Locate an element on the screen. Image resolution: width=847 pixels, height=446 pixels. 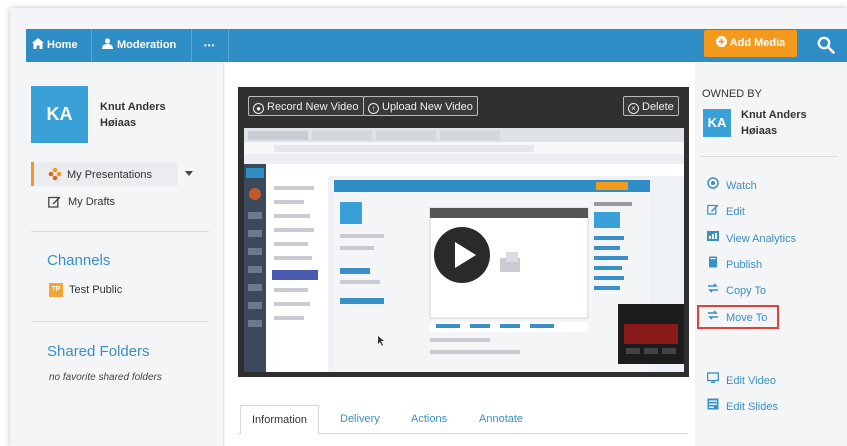
analytics-icon is located at coordinates (713, 238).